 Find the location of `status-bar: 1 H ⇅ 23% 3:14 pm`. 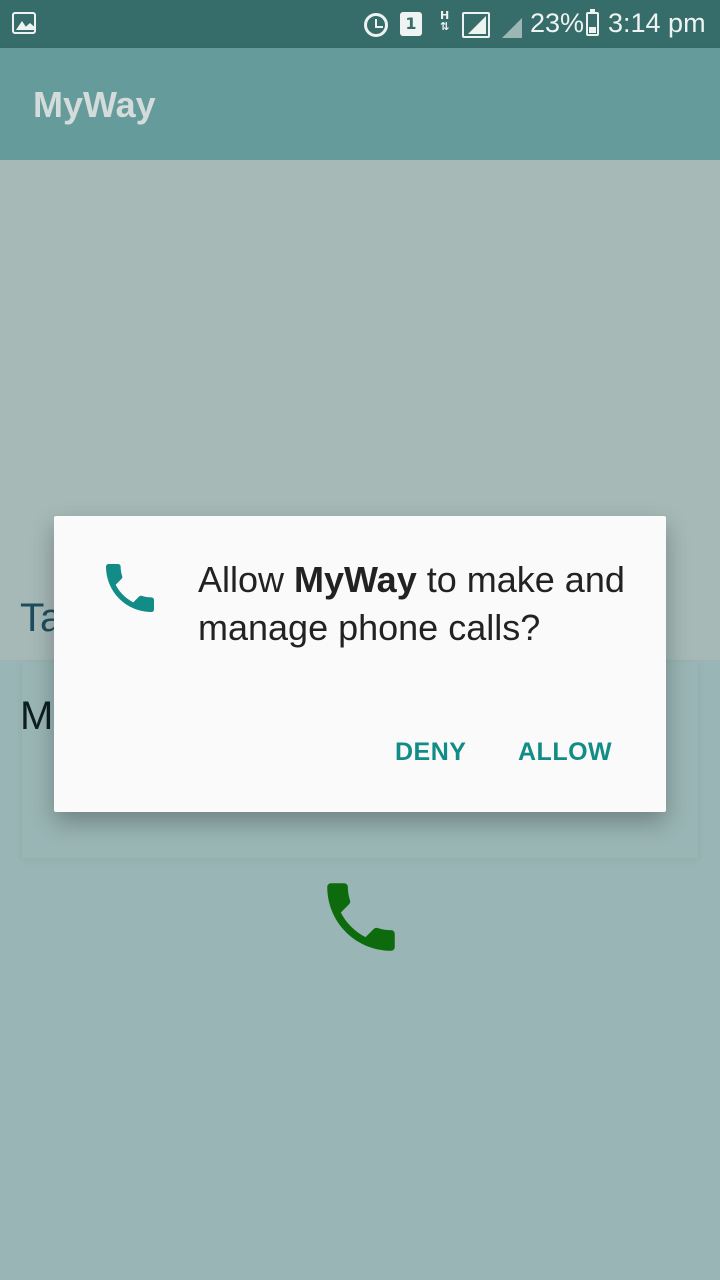

status-bar: 1 H ⇅ 23% 3:14 pm is located at coordinates (360, 24).